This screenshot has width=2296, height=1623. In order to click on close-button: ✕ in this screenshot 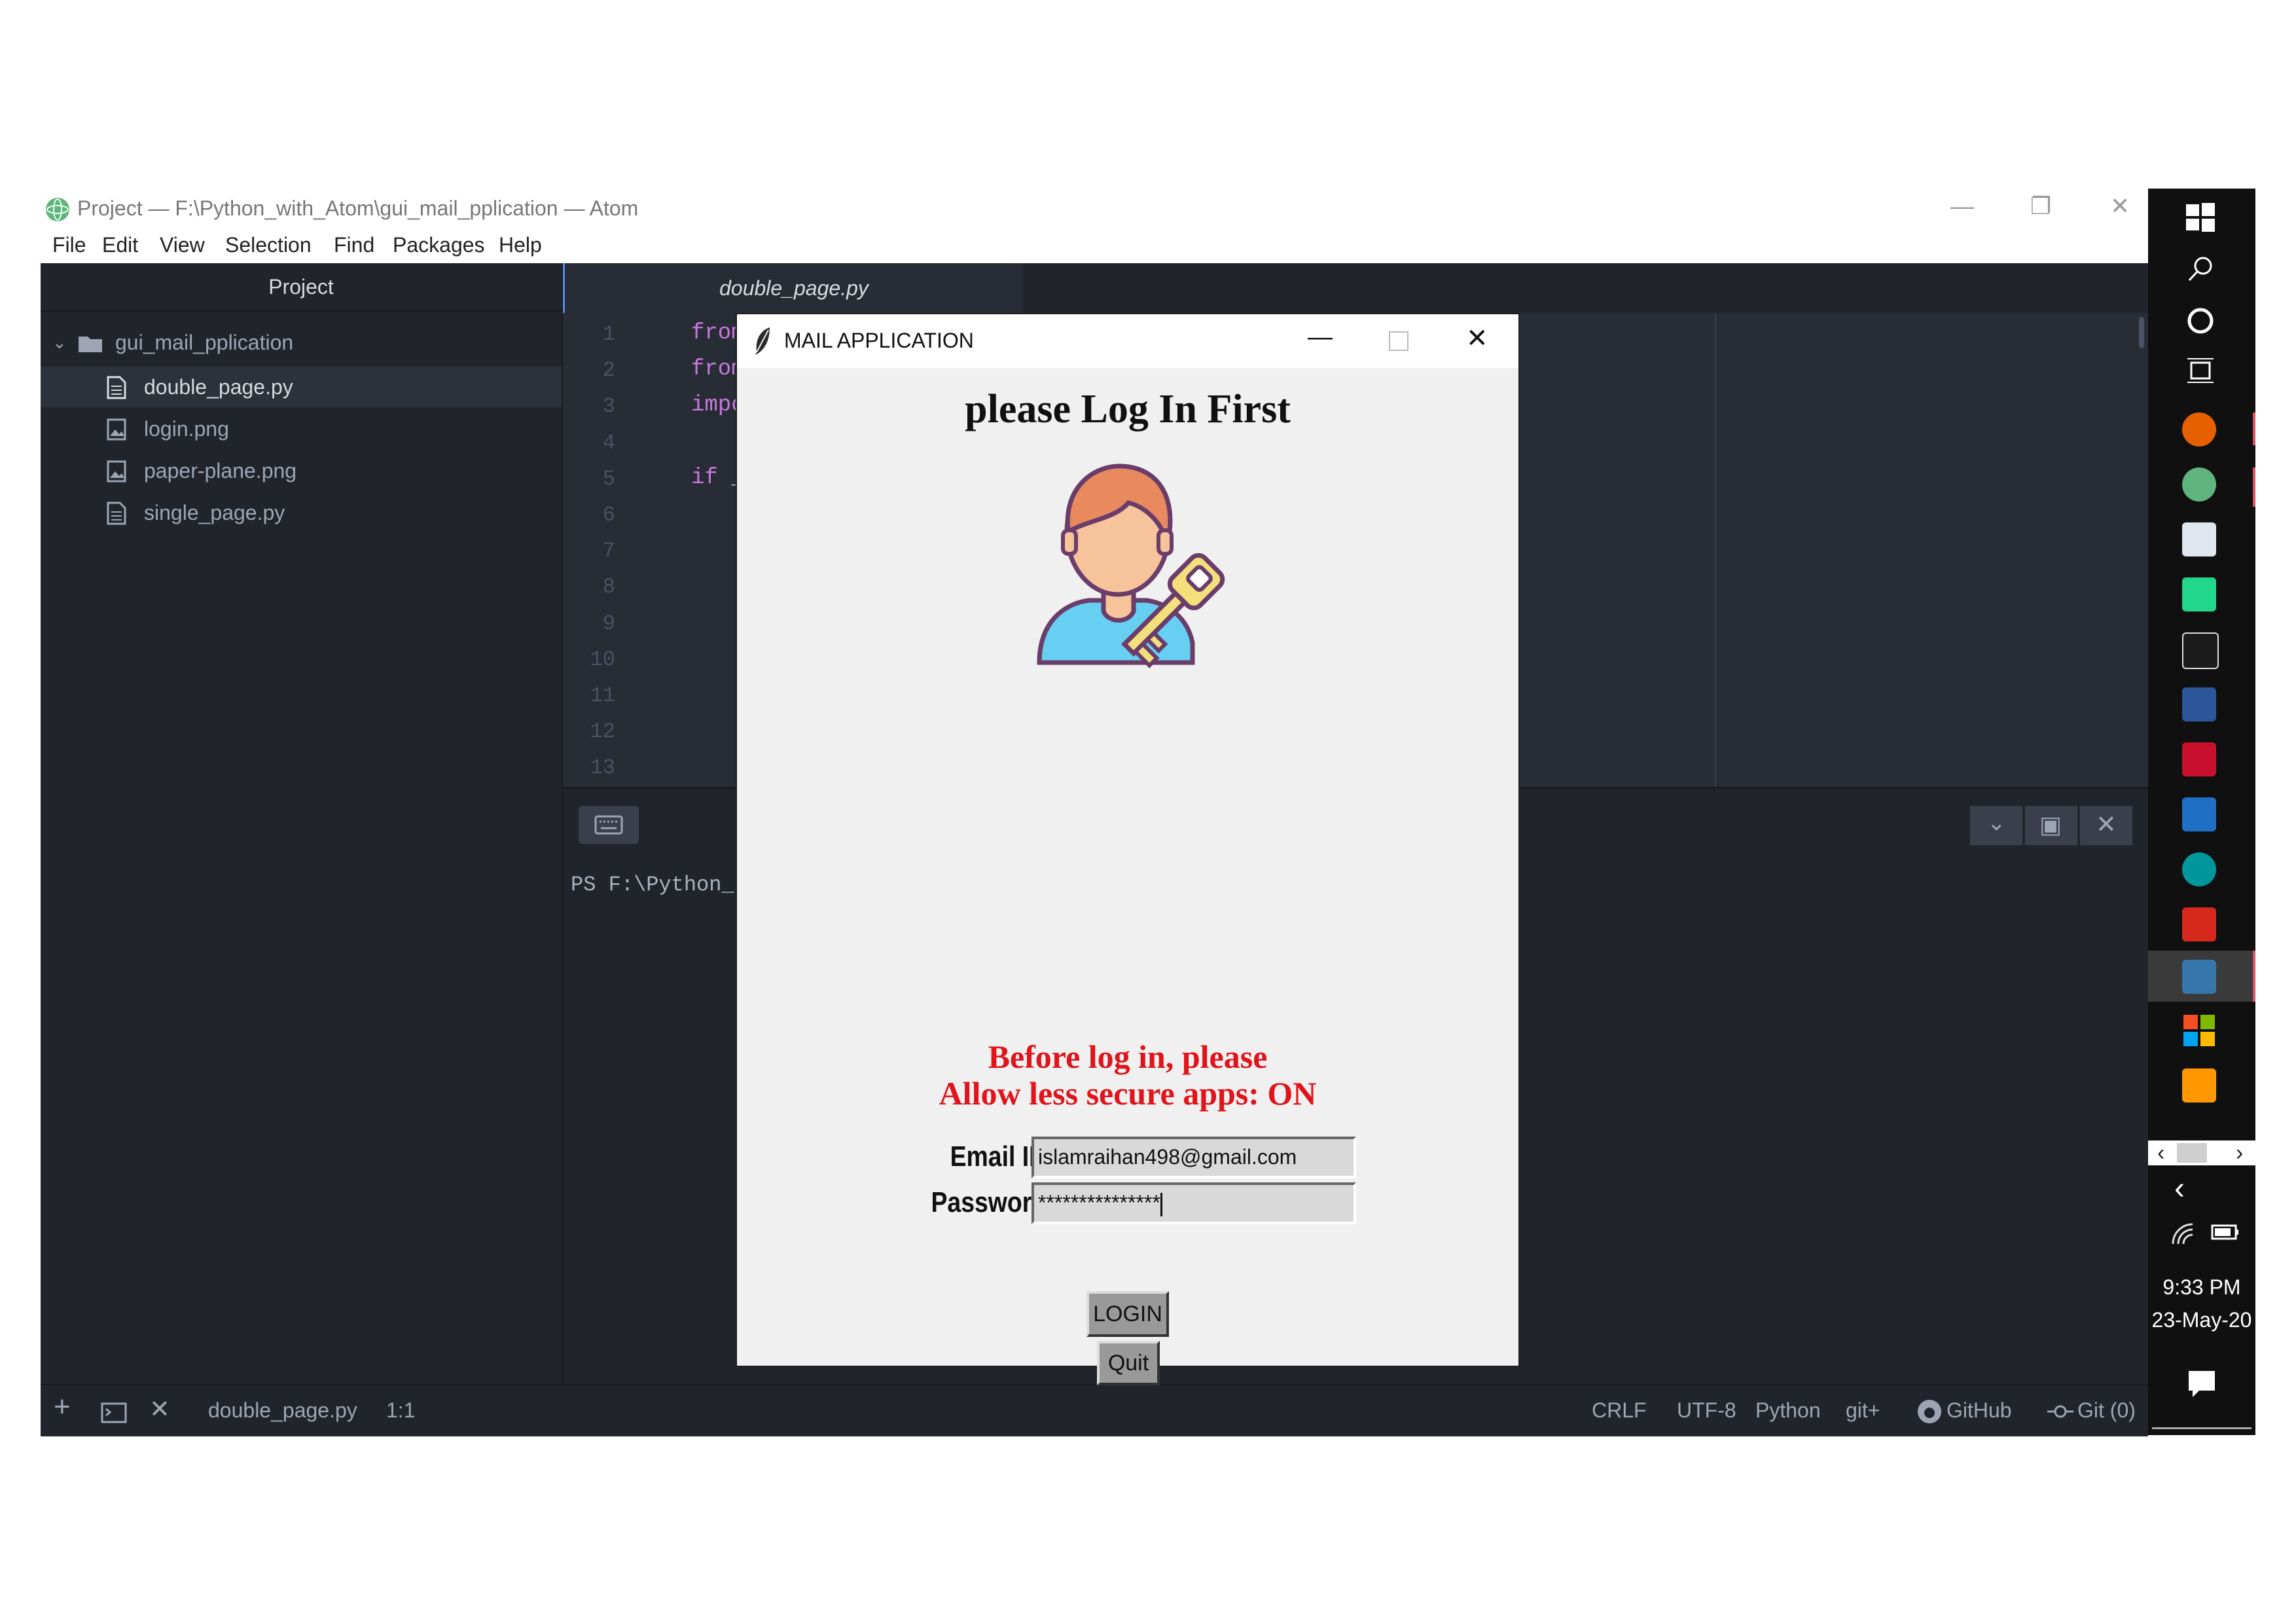, I will do `click(2120, 206)`.